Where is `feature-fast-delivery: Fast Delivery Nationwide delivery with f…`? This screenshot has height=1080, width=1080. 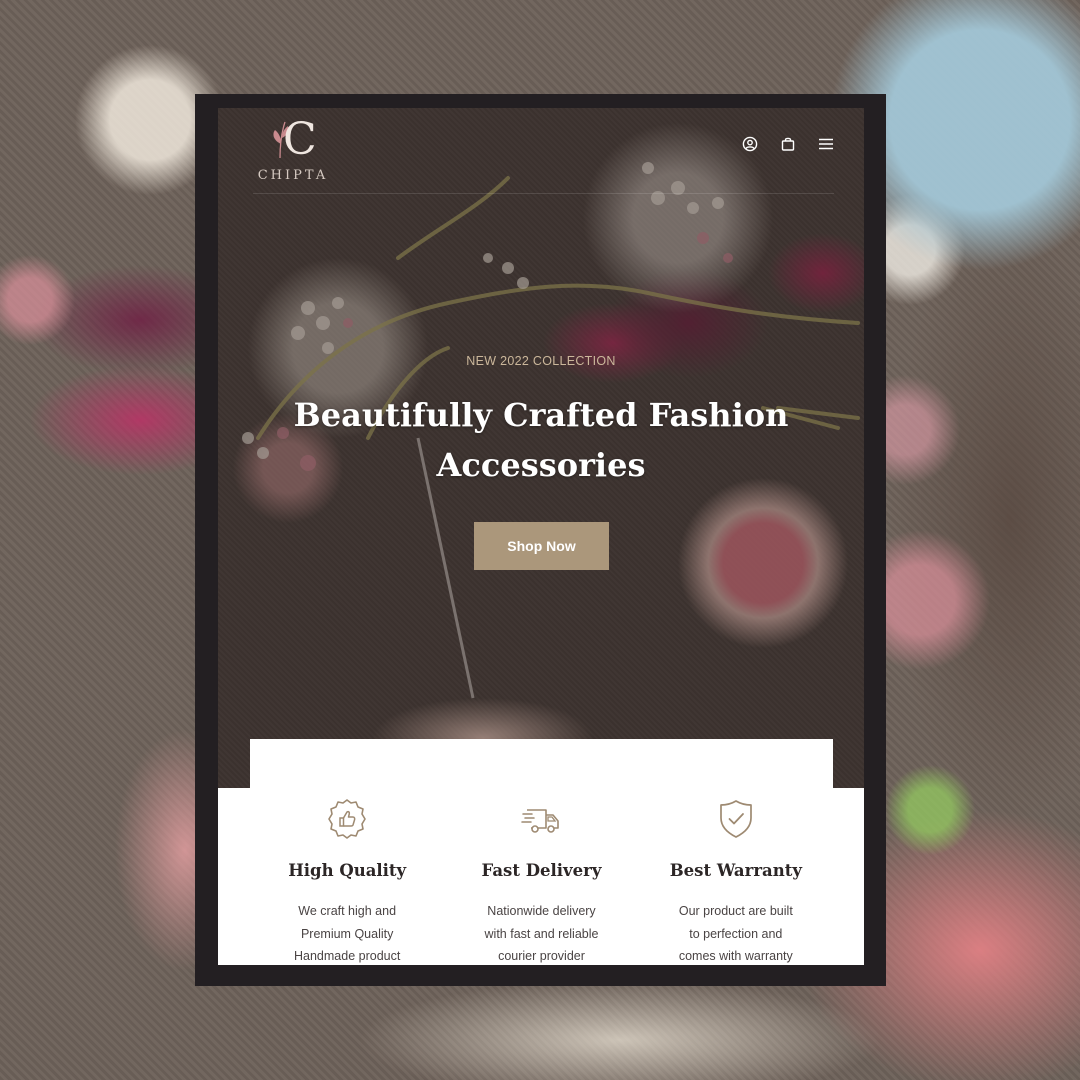 feature-fast-delivery: Fast Delivery Nationwide delivery with f… is located at coordinates (541, 852).